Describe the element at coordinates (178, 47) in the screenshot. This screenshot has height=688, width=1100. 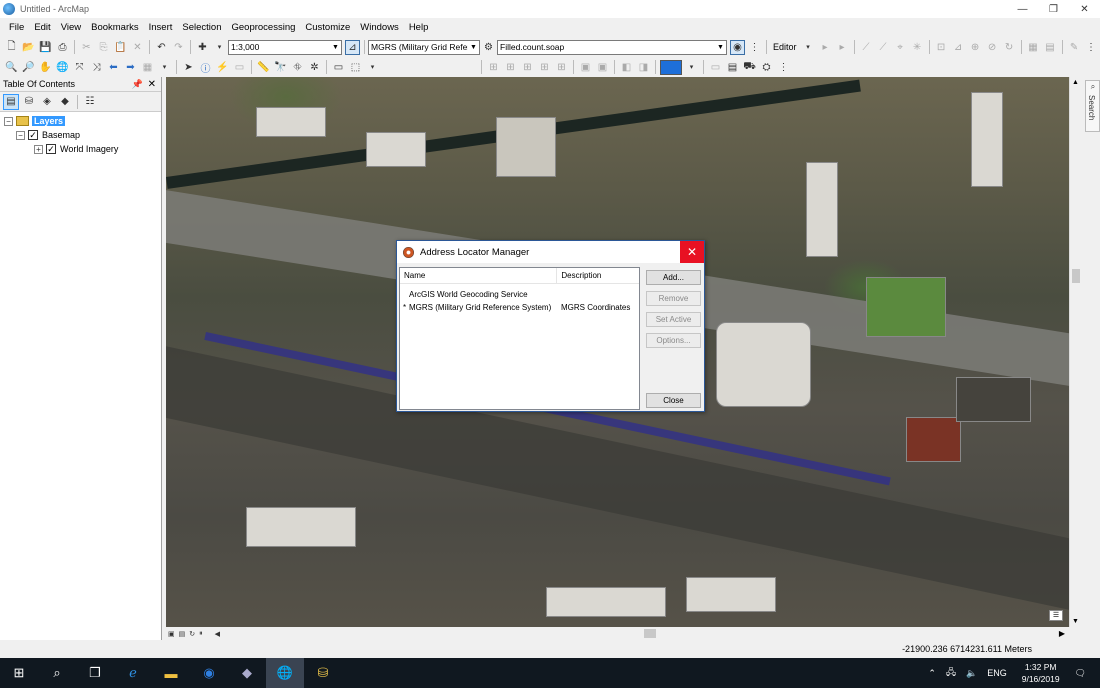
I see `redo-icon: ↷` at that location.